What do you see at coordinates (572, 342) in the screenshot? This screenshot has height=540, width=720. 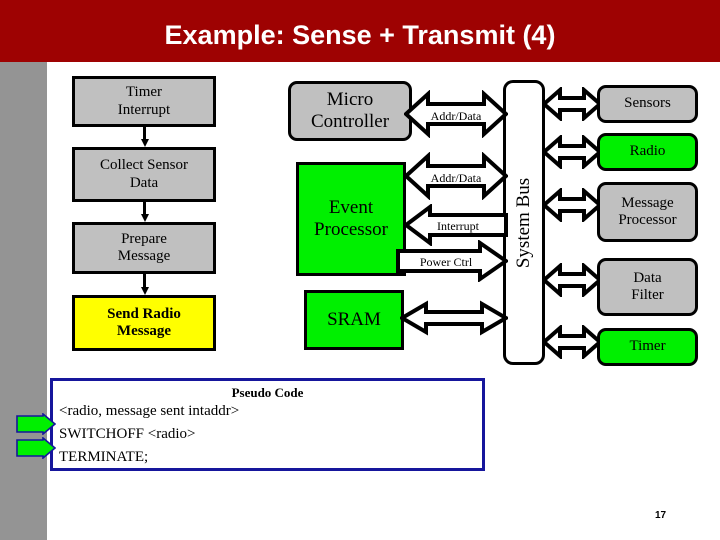 I see `bus-arrow-timer` at bounding box center [572, 342].